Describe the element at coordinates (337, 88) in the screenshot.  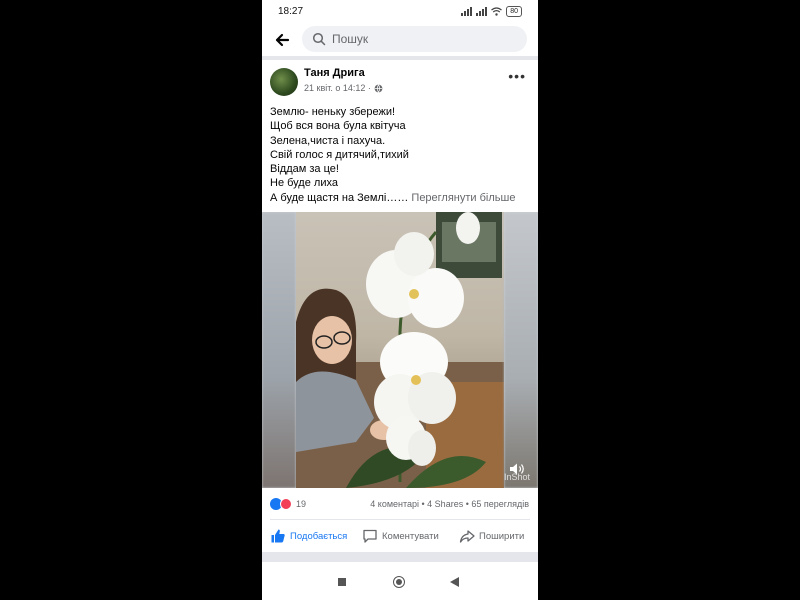
I see `post-date: 21 квіт. о 14:12 ·` at that location.